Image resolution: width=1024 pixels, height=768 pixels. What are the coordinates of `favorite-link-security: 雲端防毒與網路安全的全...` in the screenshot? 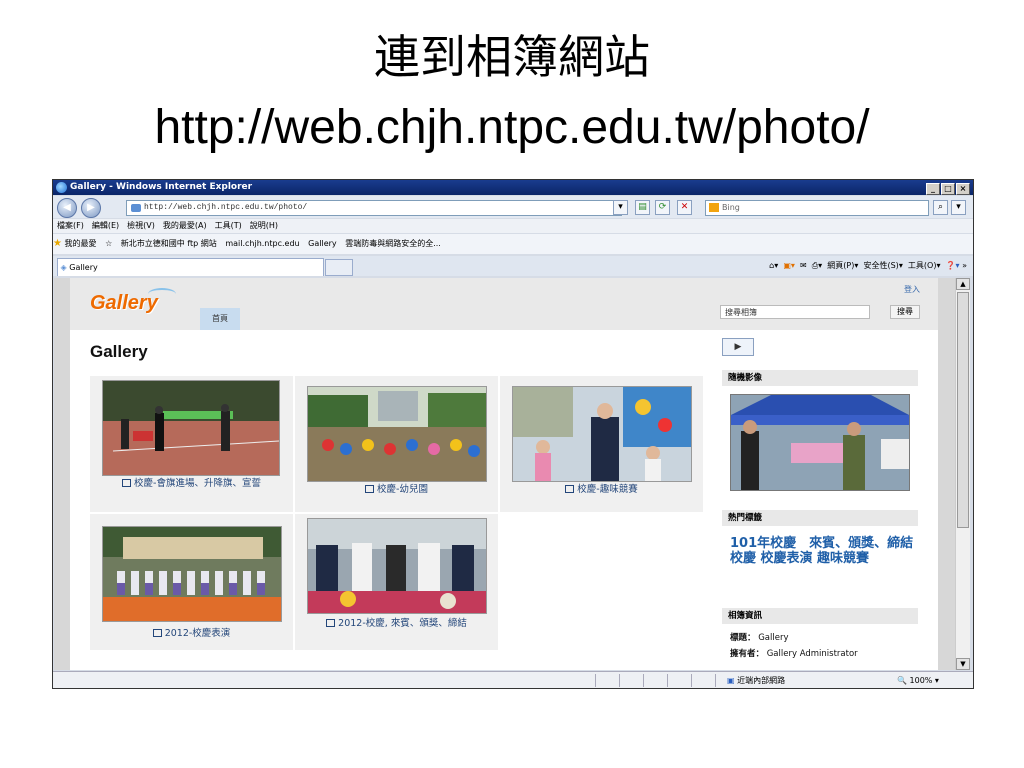 It's located at (393, 243).